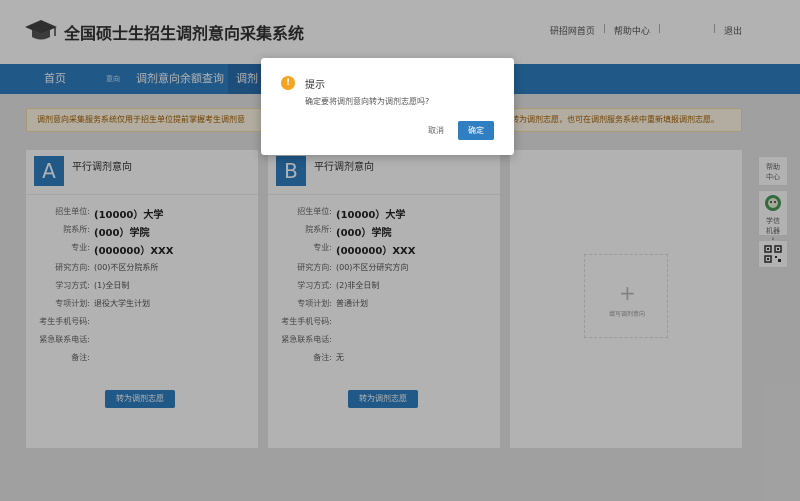 The width and height of the screenshot is (800, 501). Describe the element at coordinates (315, 85) in the screenshot. I see `dialog-title: 提示` at that location.